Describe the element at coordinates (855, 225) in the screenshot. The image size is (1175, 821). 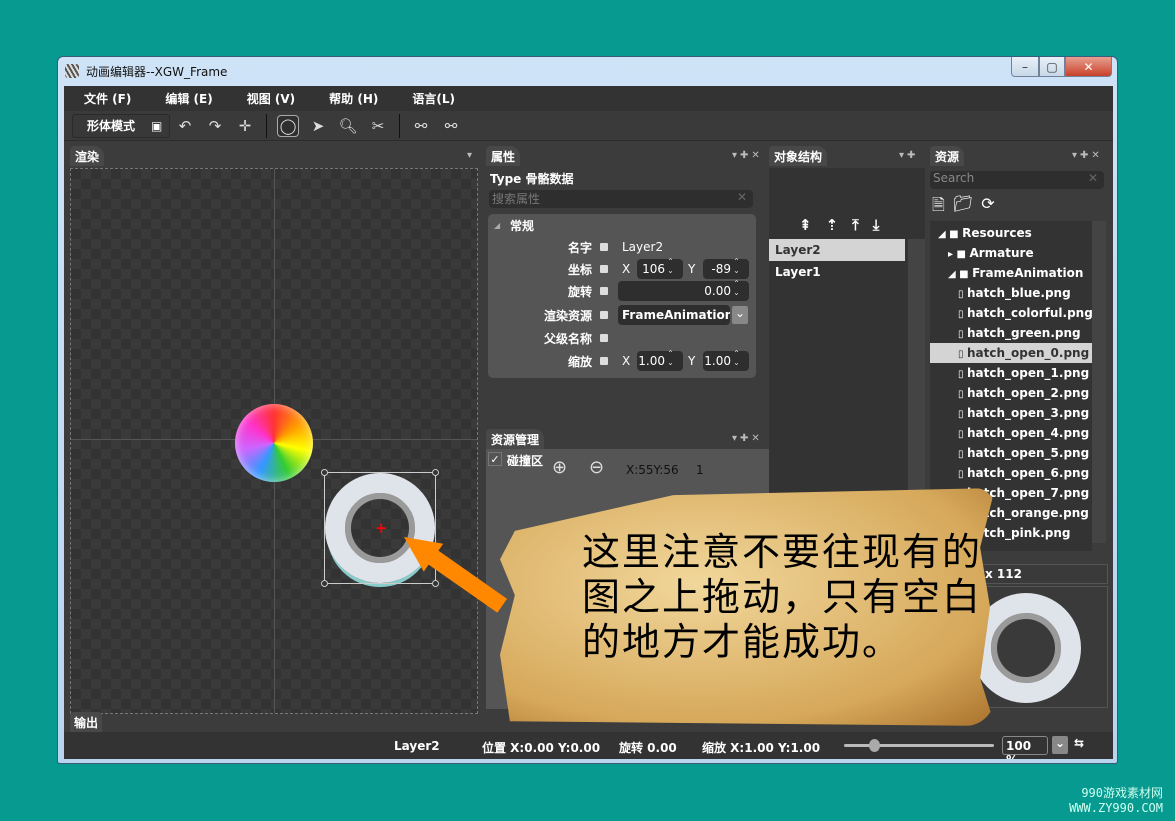
I see `move-down-icon: ⤒` at that location.